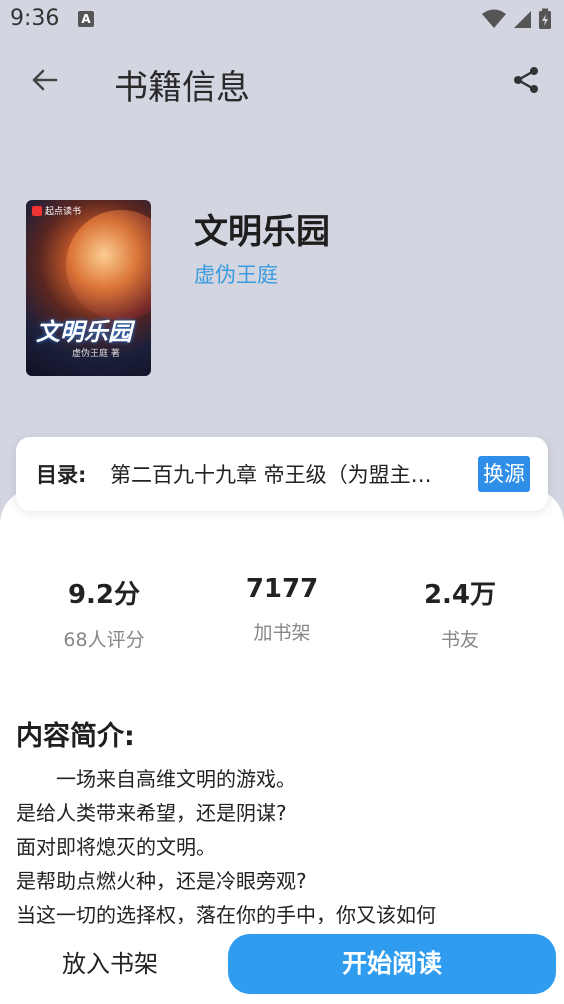 This screenshot has width=564, height=1004. Describe the element at coordinates (282, 82) in the screenshot. I see `app-bar: 书籍信息` at that location.